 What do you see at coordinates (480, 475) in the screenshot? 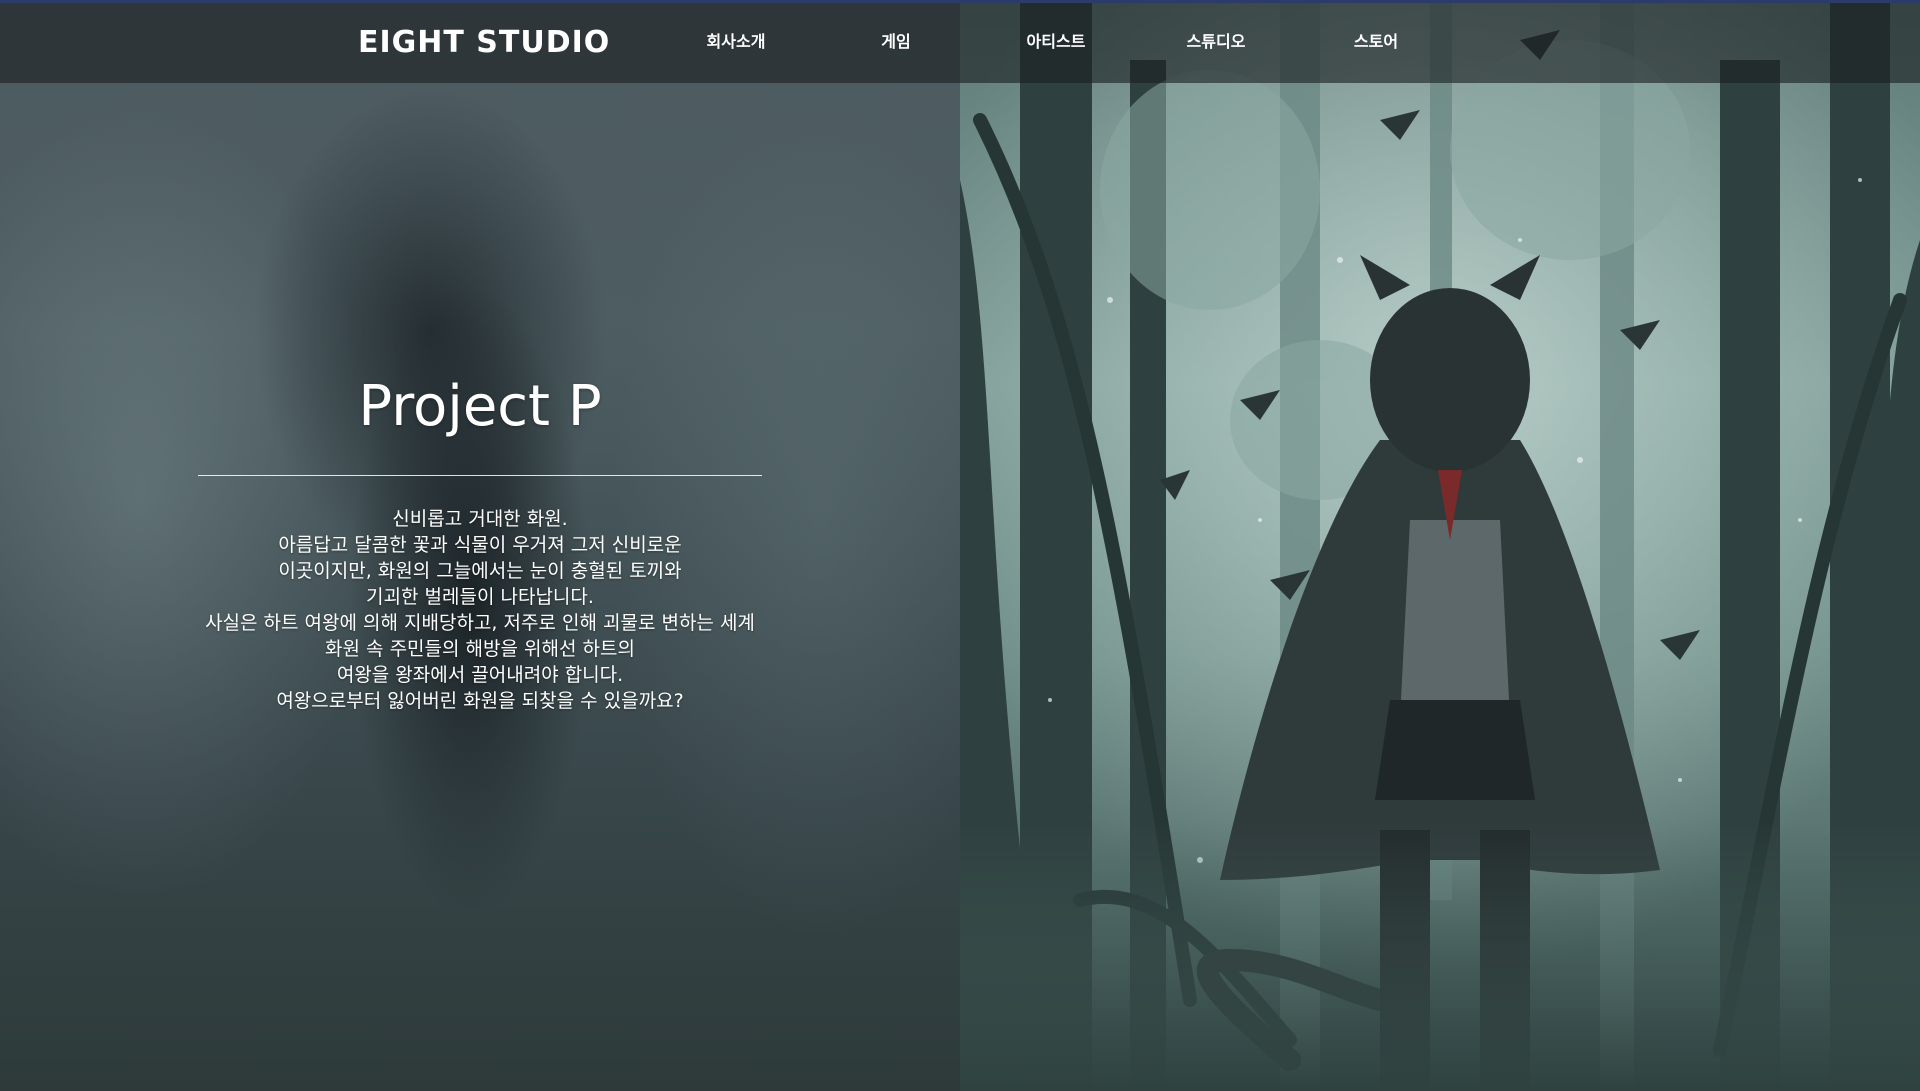
I see `title-divider` at bounding box center [480, 475].